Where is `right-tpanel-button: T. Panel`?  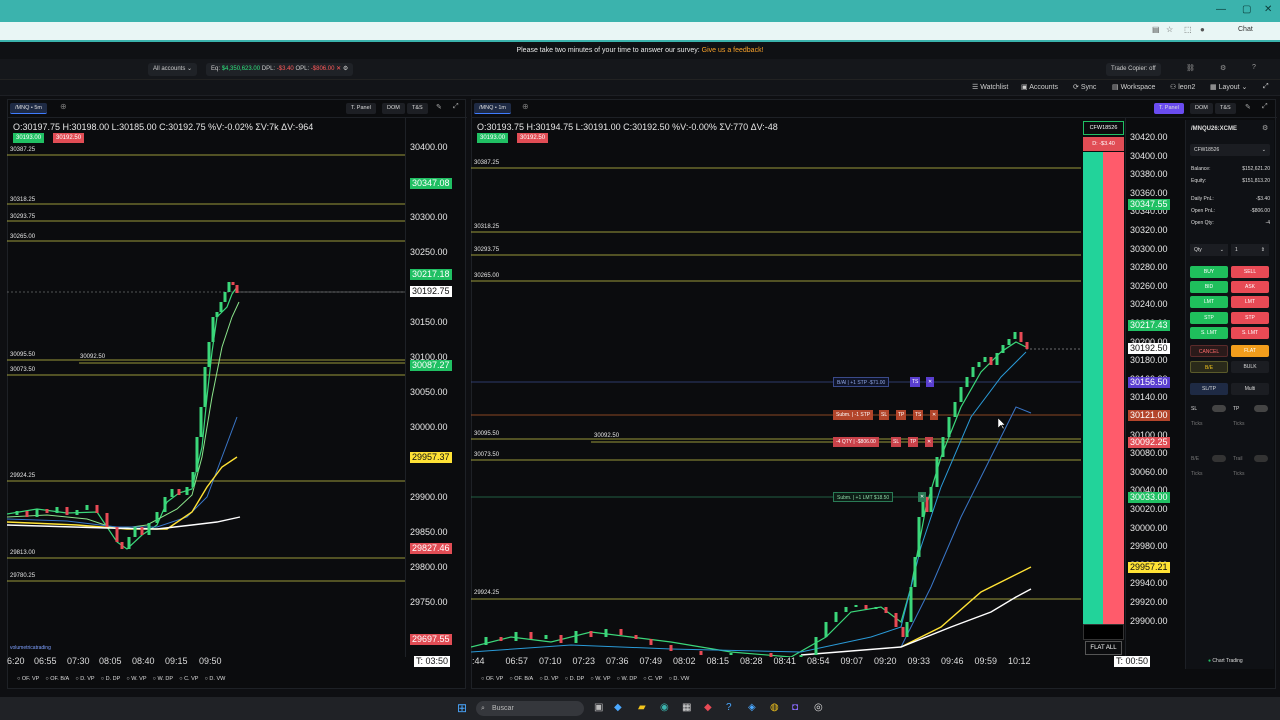 right-tpanel-button: T. Panel is located at coordinates (1169, 108).